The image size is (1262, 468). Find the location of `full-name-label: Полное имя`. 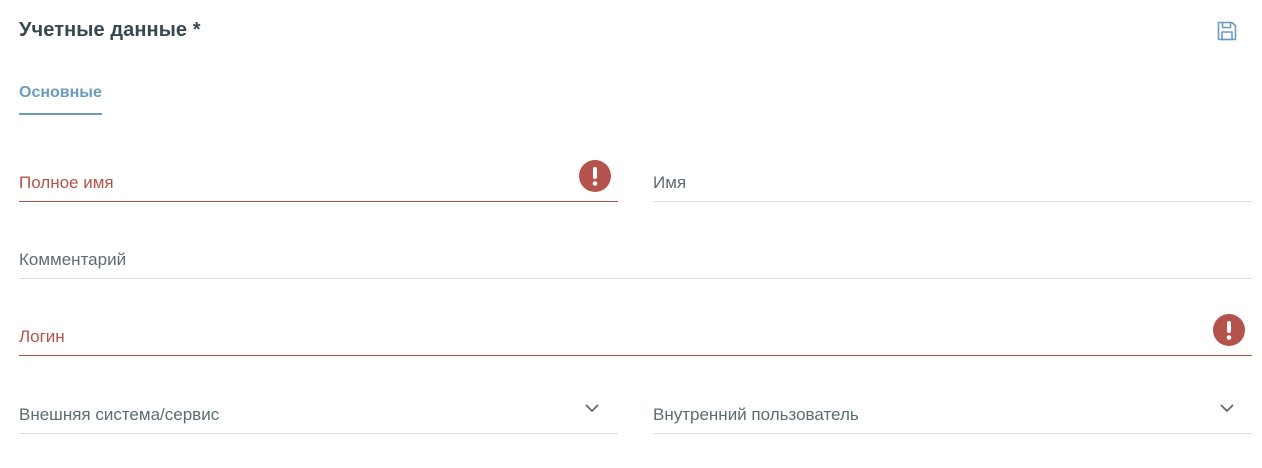

full-name-label: Полное имя is located at coordinates (66, 182).